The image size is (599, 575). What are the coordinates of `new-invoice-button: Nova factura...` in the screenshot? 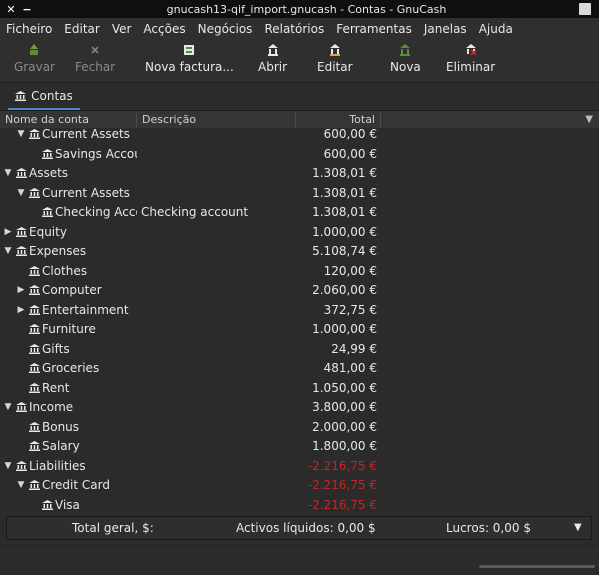 It's located at (189, 59).